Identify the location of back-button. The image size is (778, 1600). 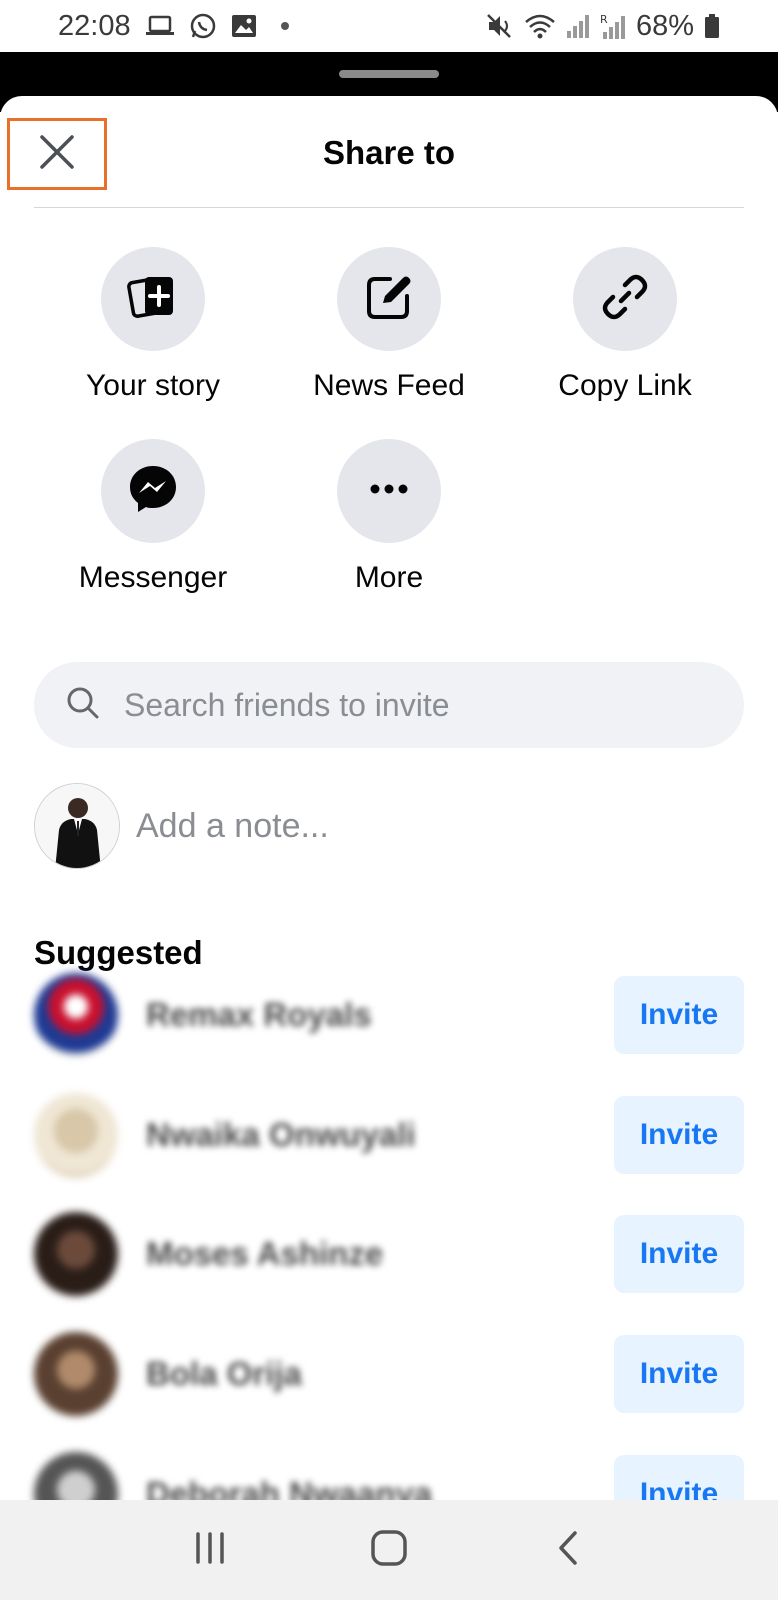
(568, 1550).